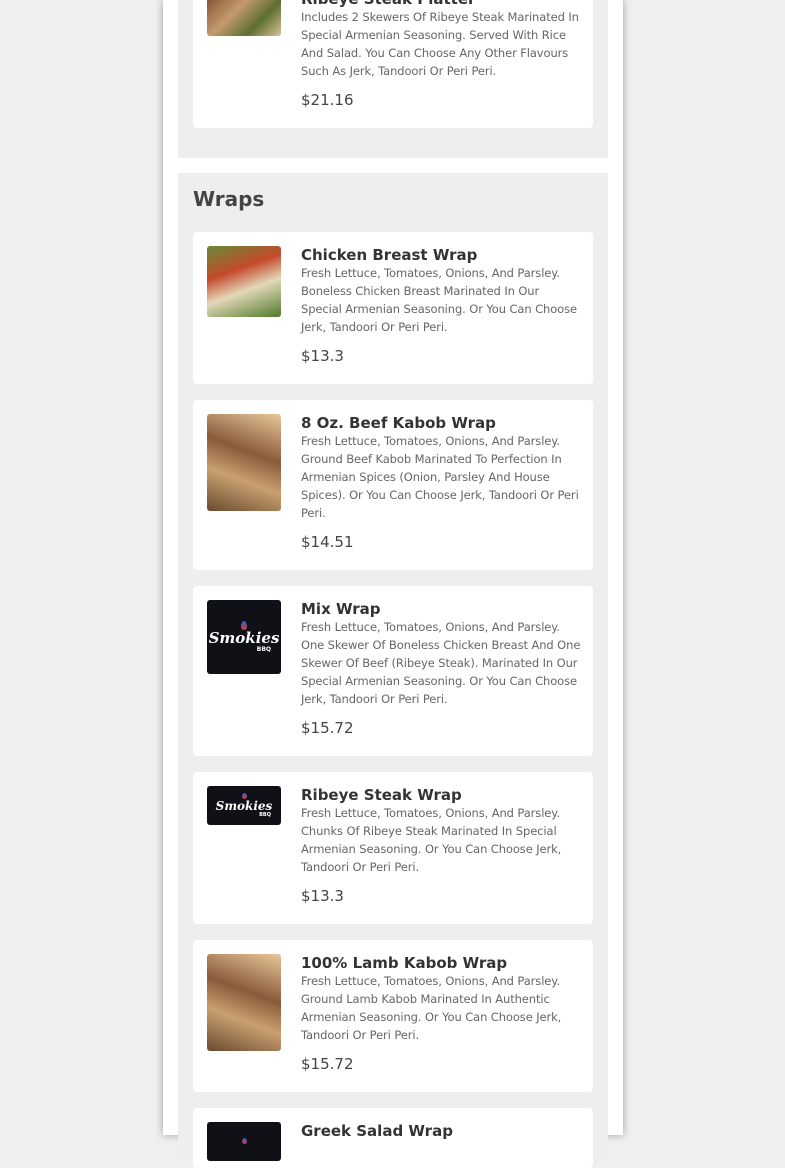  I want to click on item-name: Chicken Breast Wrap, so click(389, 255).